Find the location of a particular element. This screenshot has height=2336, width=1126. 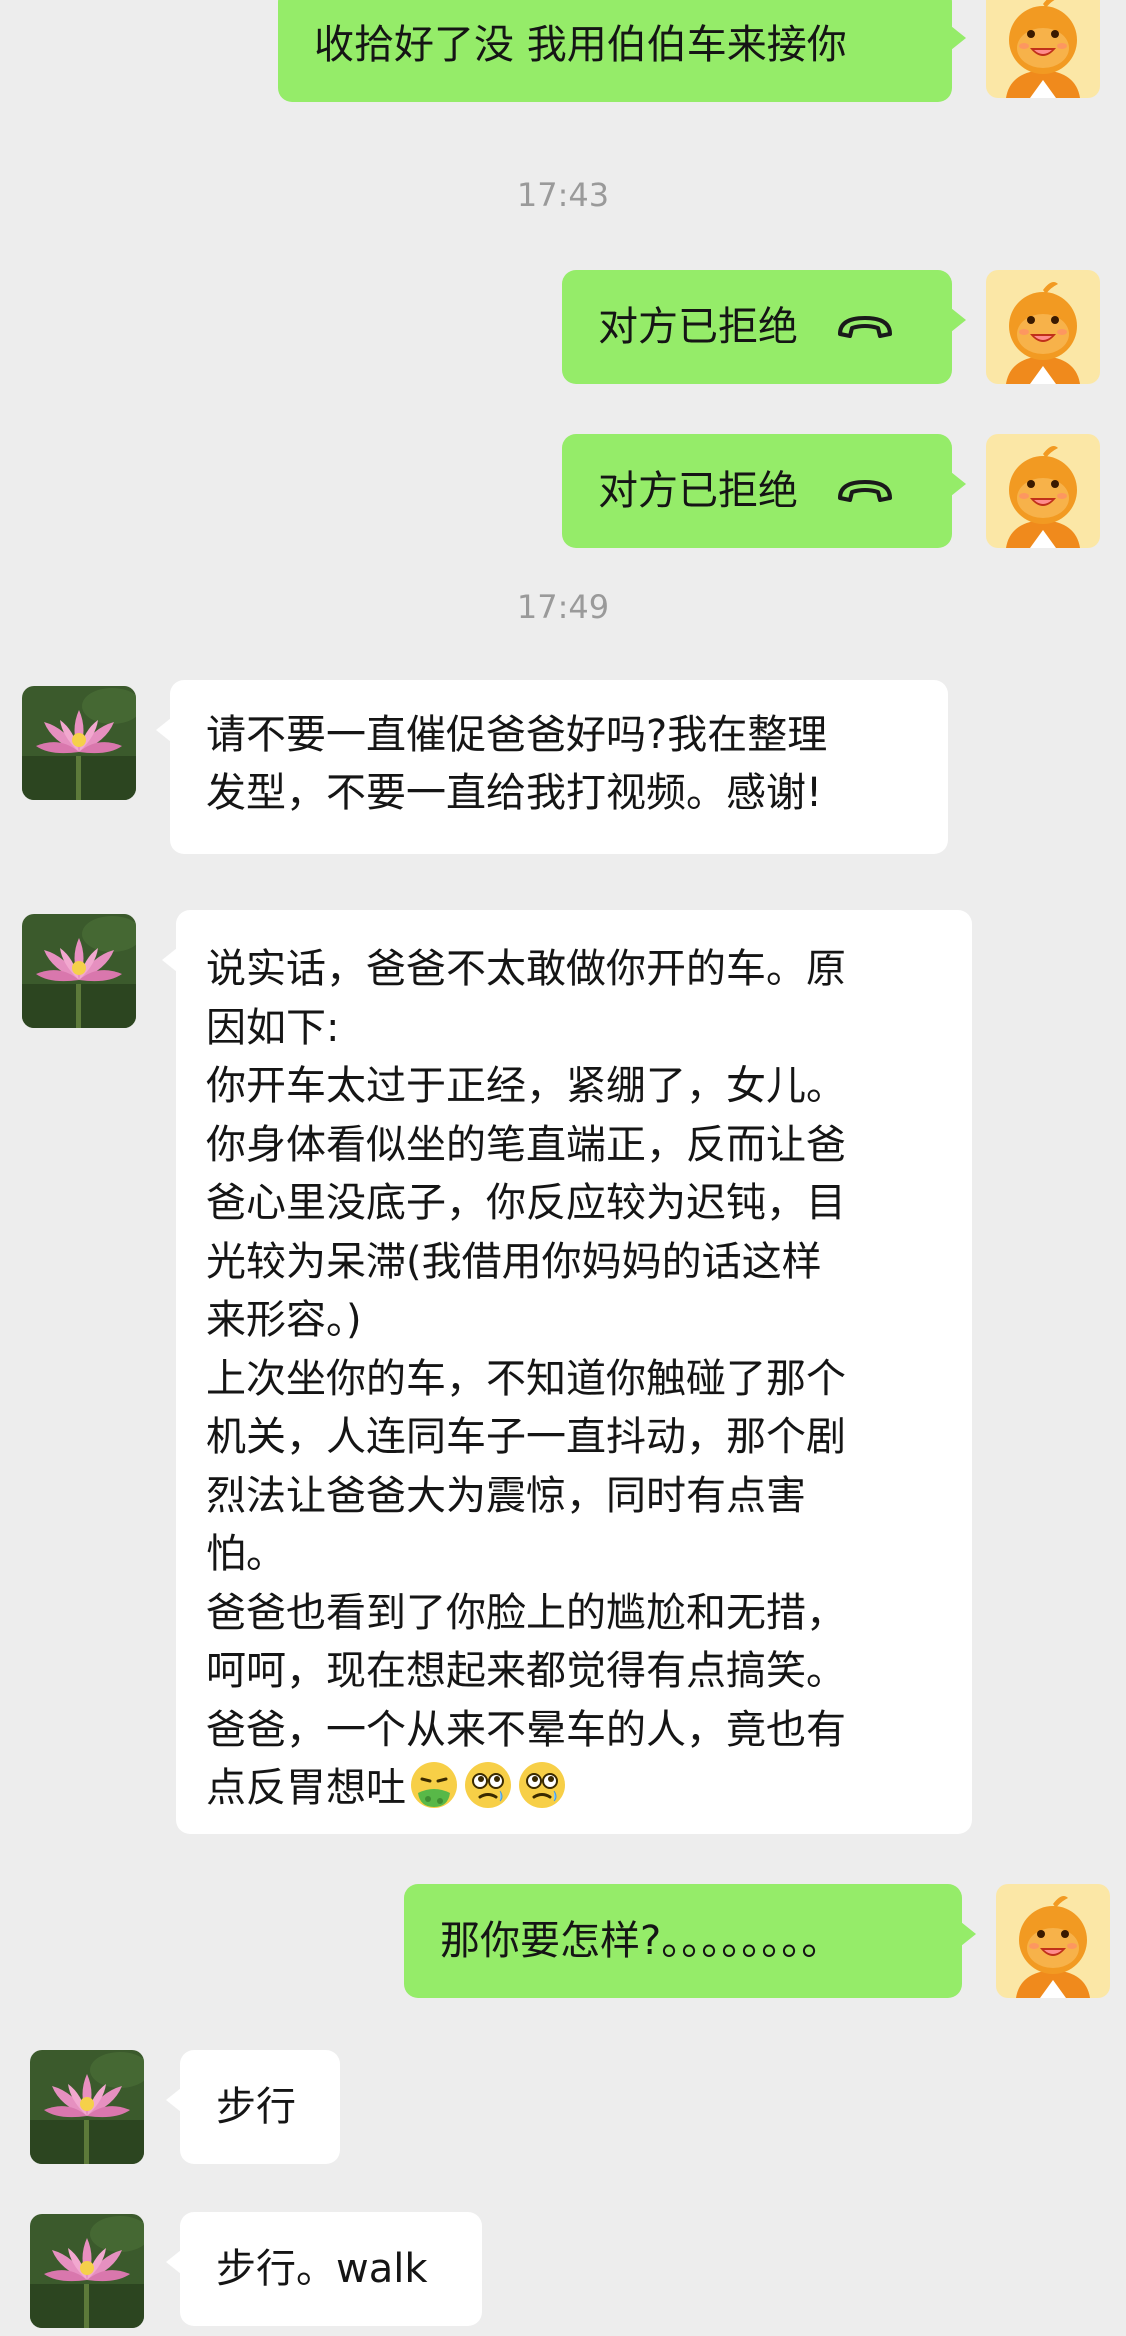

incoming-message-bubble: 请不要一直催促爸爸好吗?我在整理 发型，不要一直给我打视频。感谢! is located at coordinates (552, 767).